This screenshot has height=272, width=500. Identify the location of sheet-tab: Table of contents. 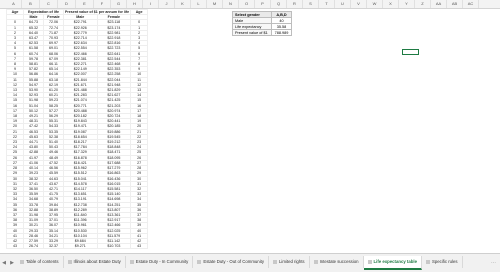
(40, 262).